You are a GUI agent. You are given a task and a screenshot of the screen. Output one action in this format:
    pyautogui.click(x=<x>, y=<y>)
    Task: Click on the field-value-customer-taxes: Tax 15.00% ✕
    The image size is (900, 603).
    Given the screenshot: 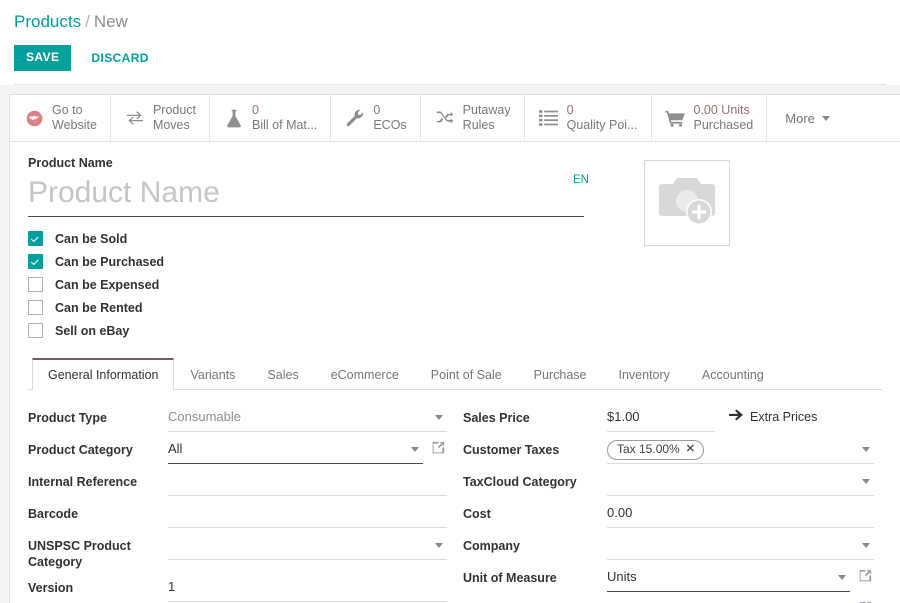 What is the action you would take?
    pyautogui.click(x=740, y=451)
    